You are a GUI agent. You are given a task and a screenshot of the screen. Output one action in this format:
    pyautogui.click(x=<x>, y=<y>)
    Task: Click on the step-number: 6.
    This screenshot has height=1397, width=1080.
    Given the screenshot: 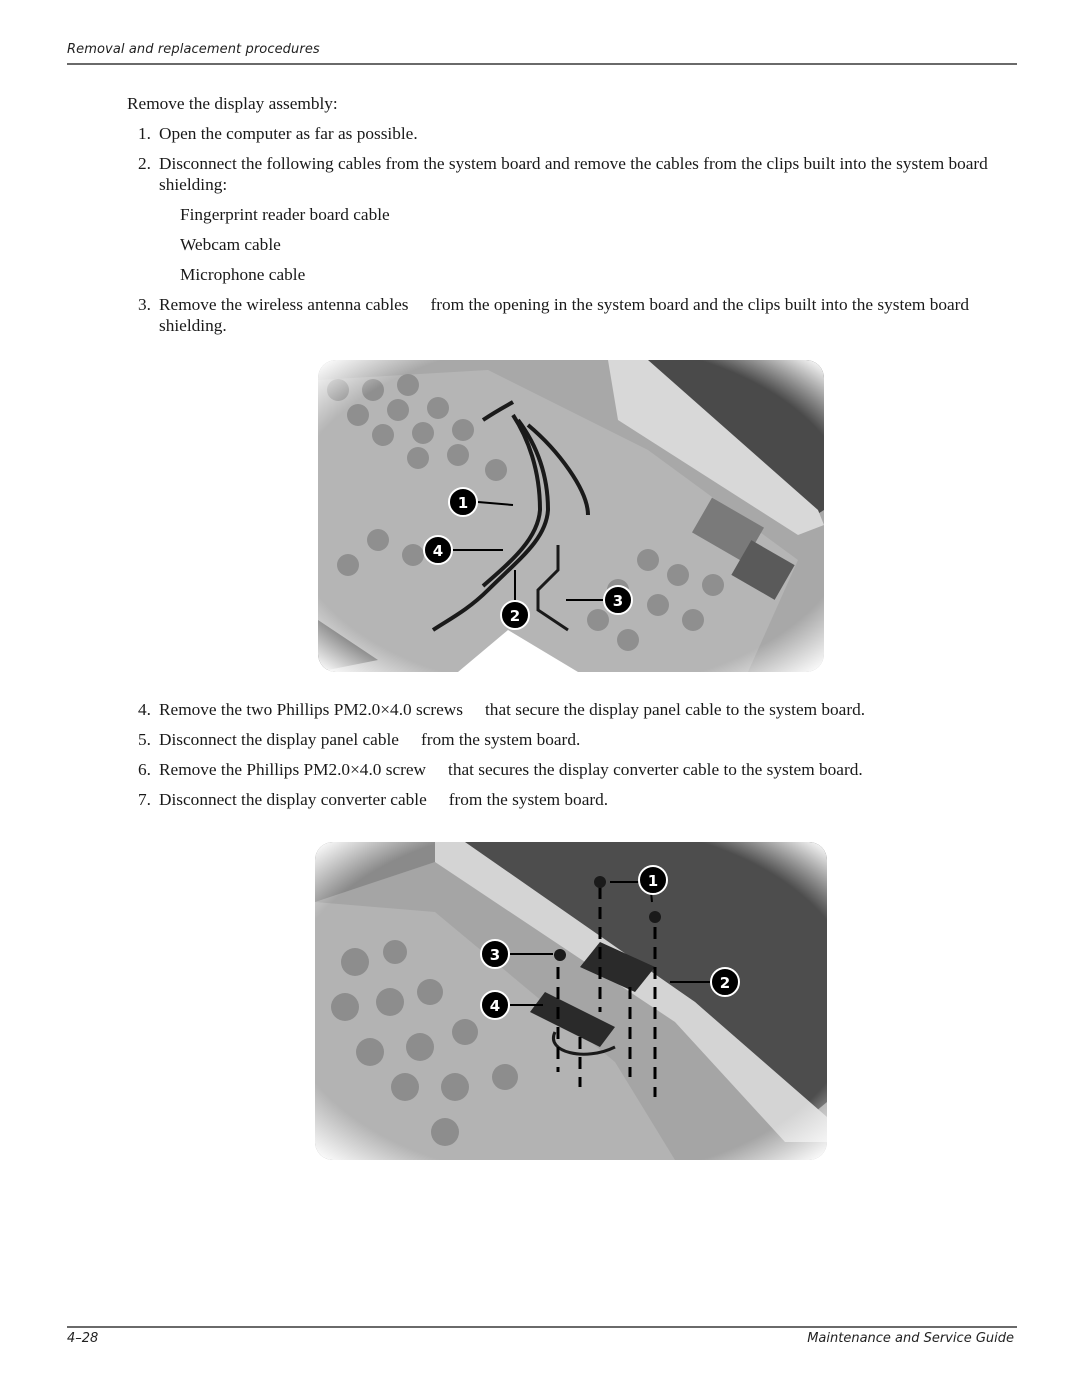 What is the action you would take?
    pyautogui.click(x=144, y=769)
    